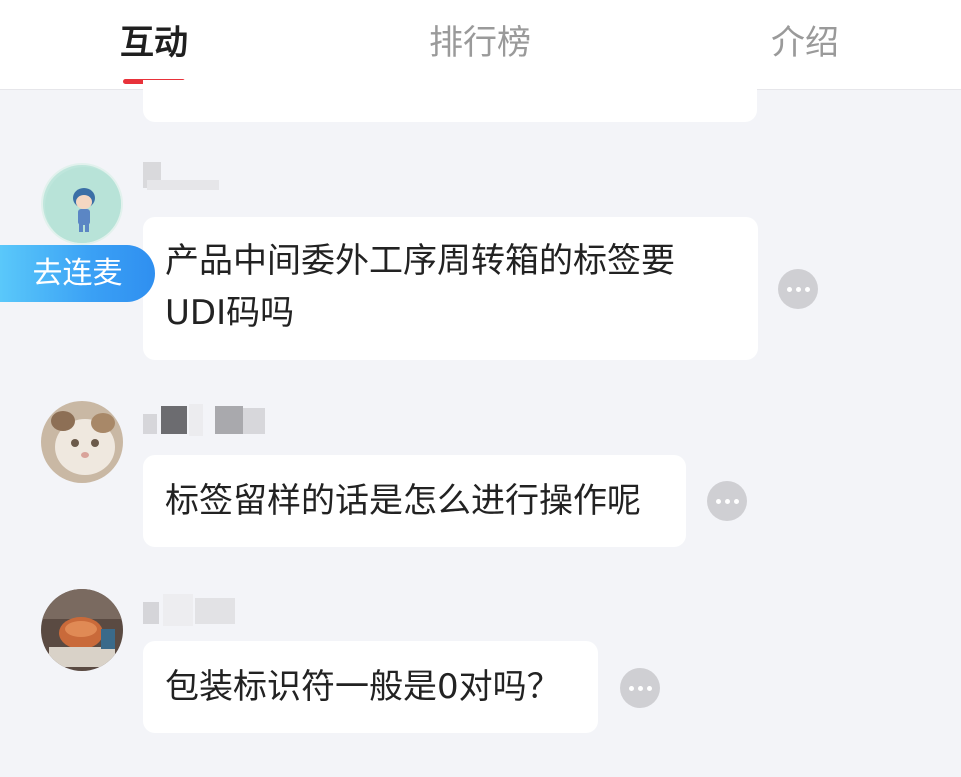 The width and height of the screenshot is (961, 777). I want to click on tab-introduction: 介绍, so click(805, 45).